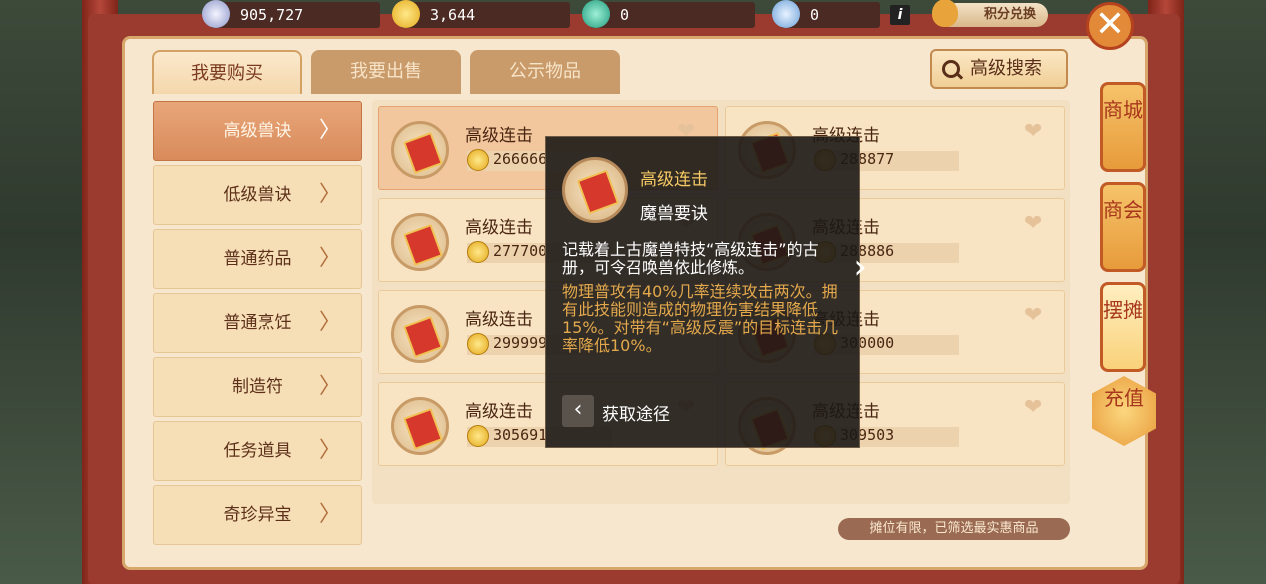 The width and height of the screenshot is (1266, 584). I want to click on category-label: 奇珍异宝, so click(257, 515).